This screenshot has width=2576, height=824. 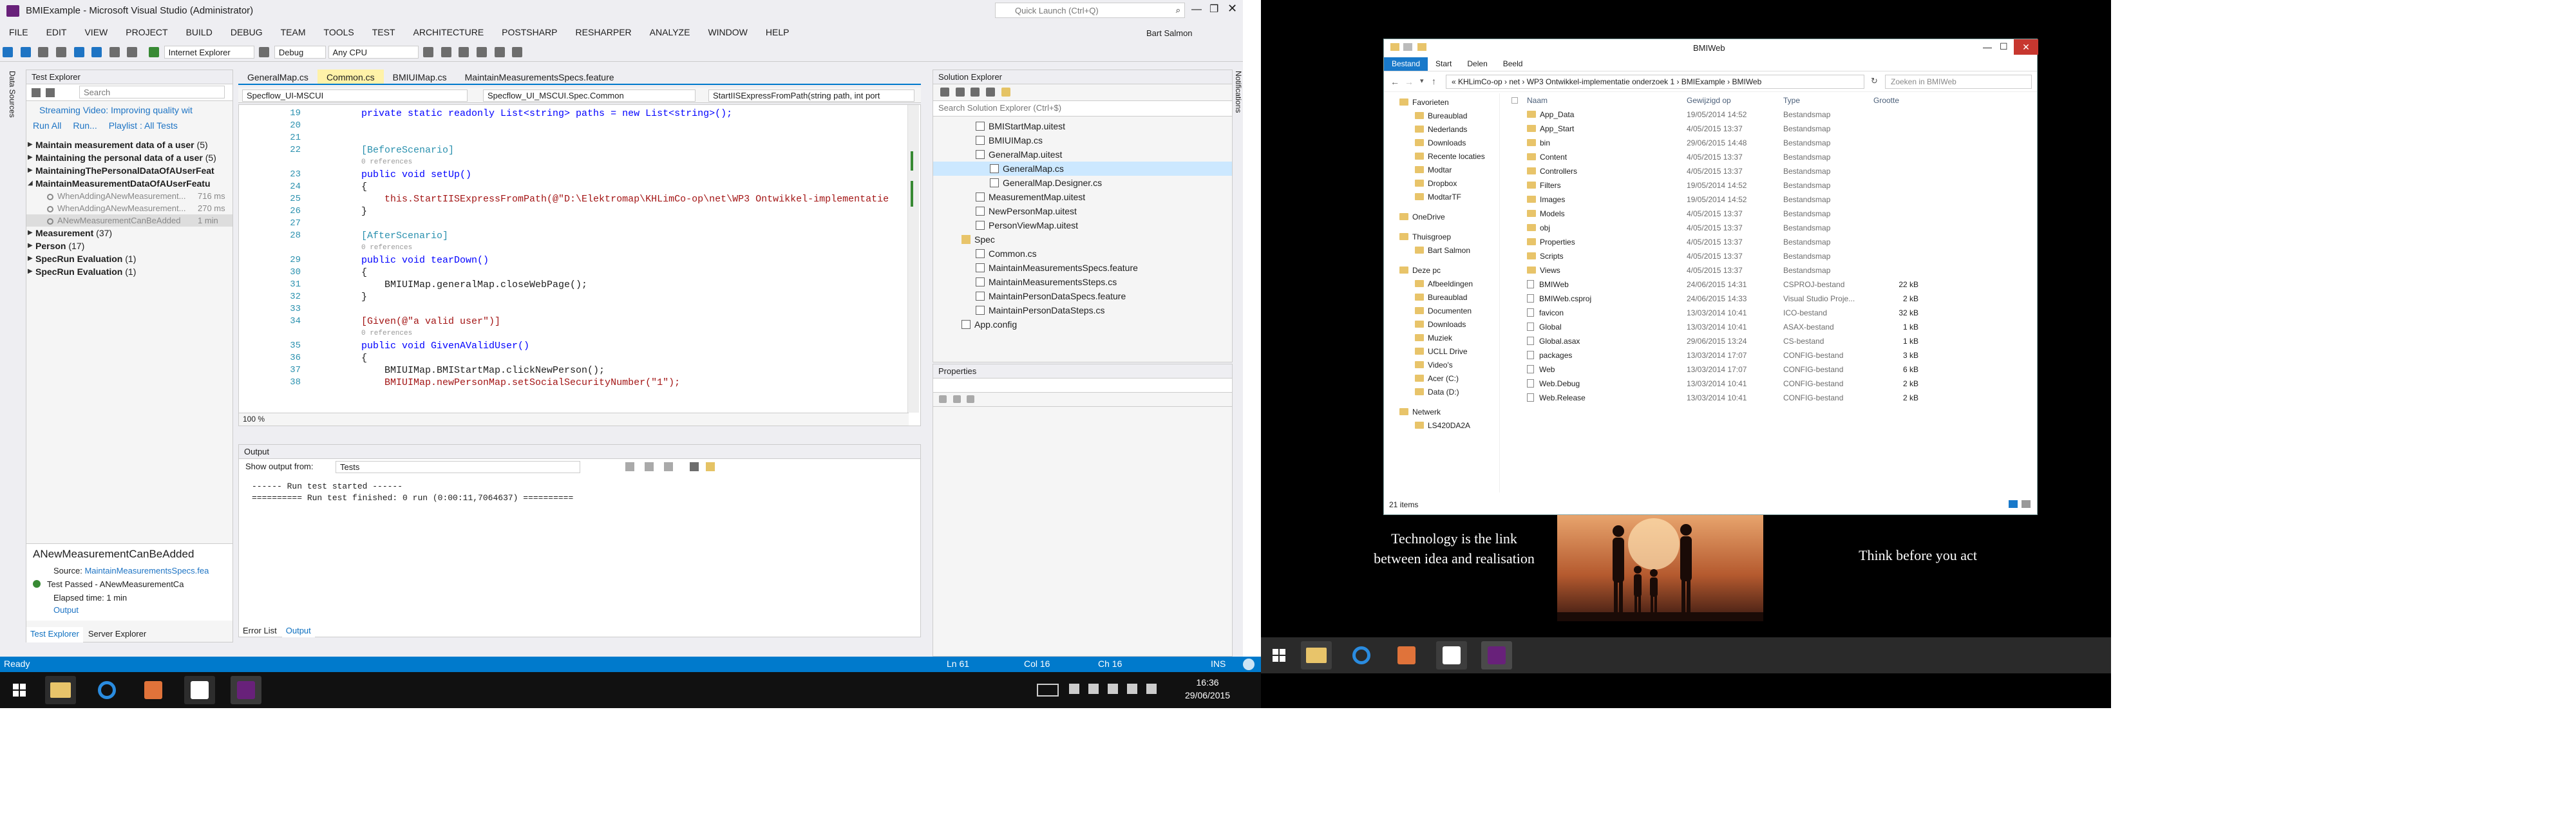 What do you see at coordinates (482, 52) in the screenshot?
I see `bookmark-icon` at bounding box center [482, 52].